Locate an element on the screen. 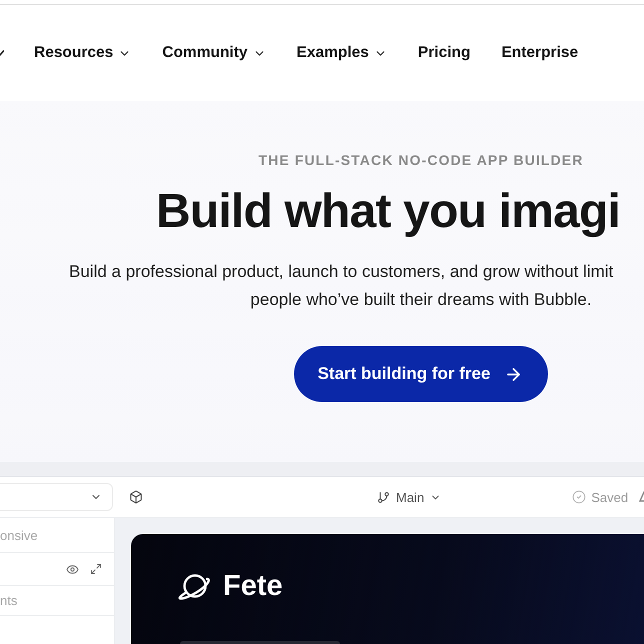  hero-description: Build a professional product, launch to customers, and grow without limit is located at coordinates (341, 272).